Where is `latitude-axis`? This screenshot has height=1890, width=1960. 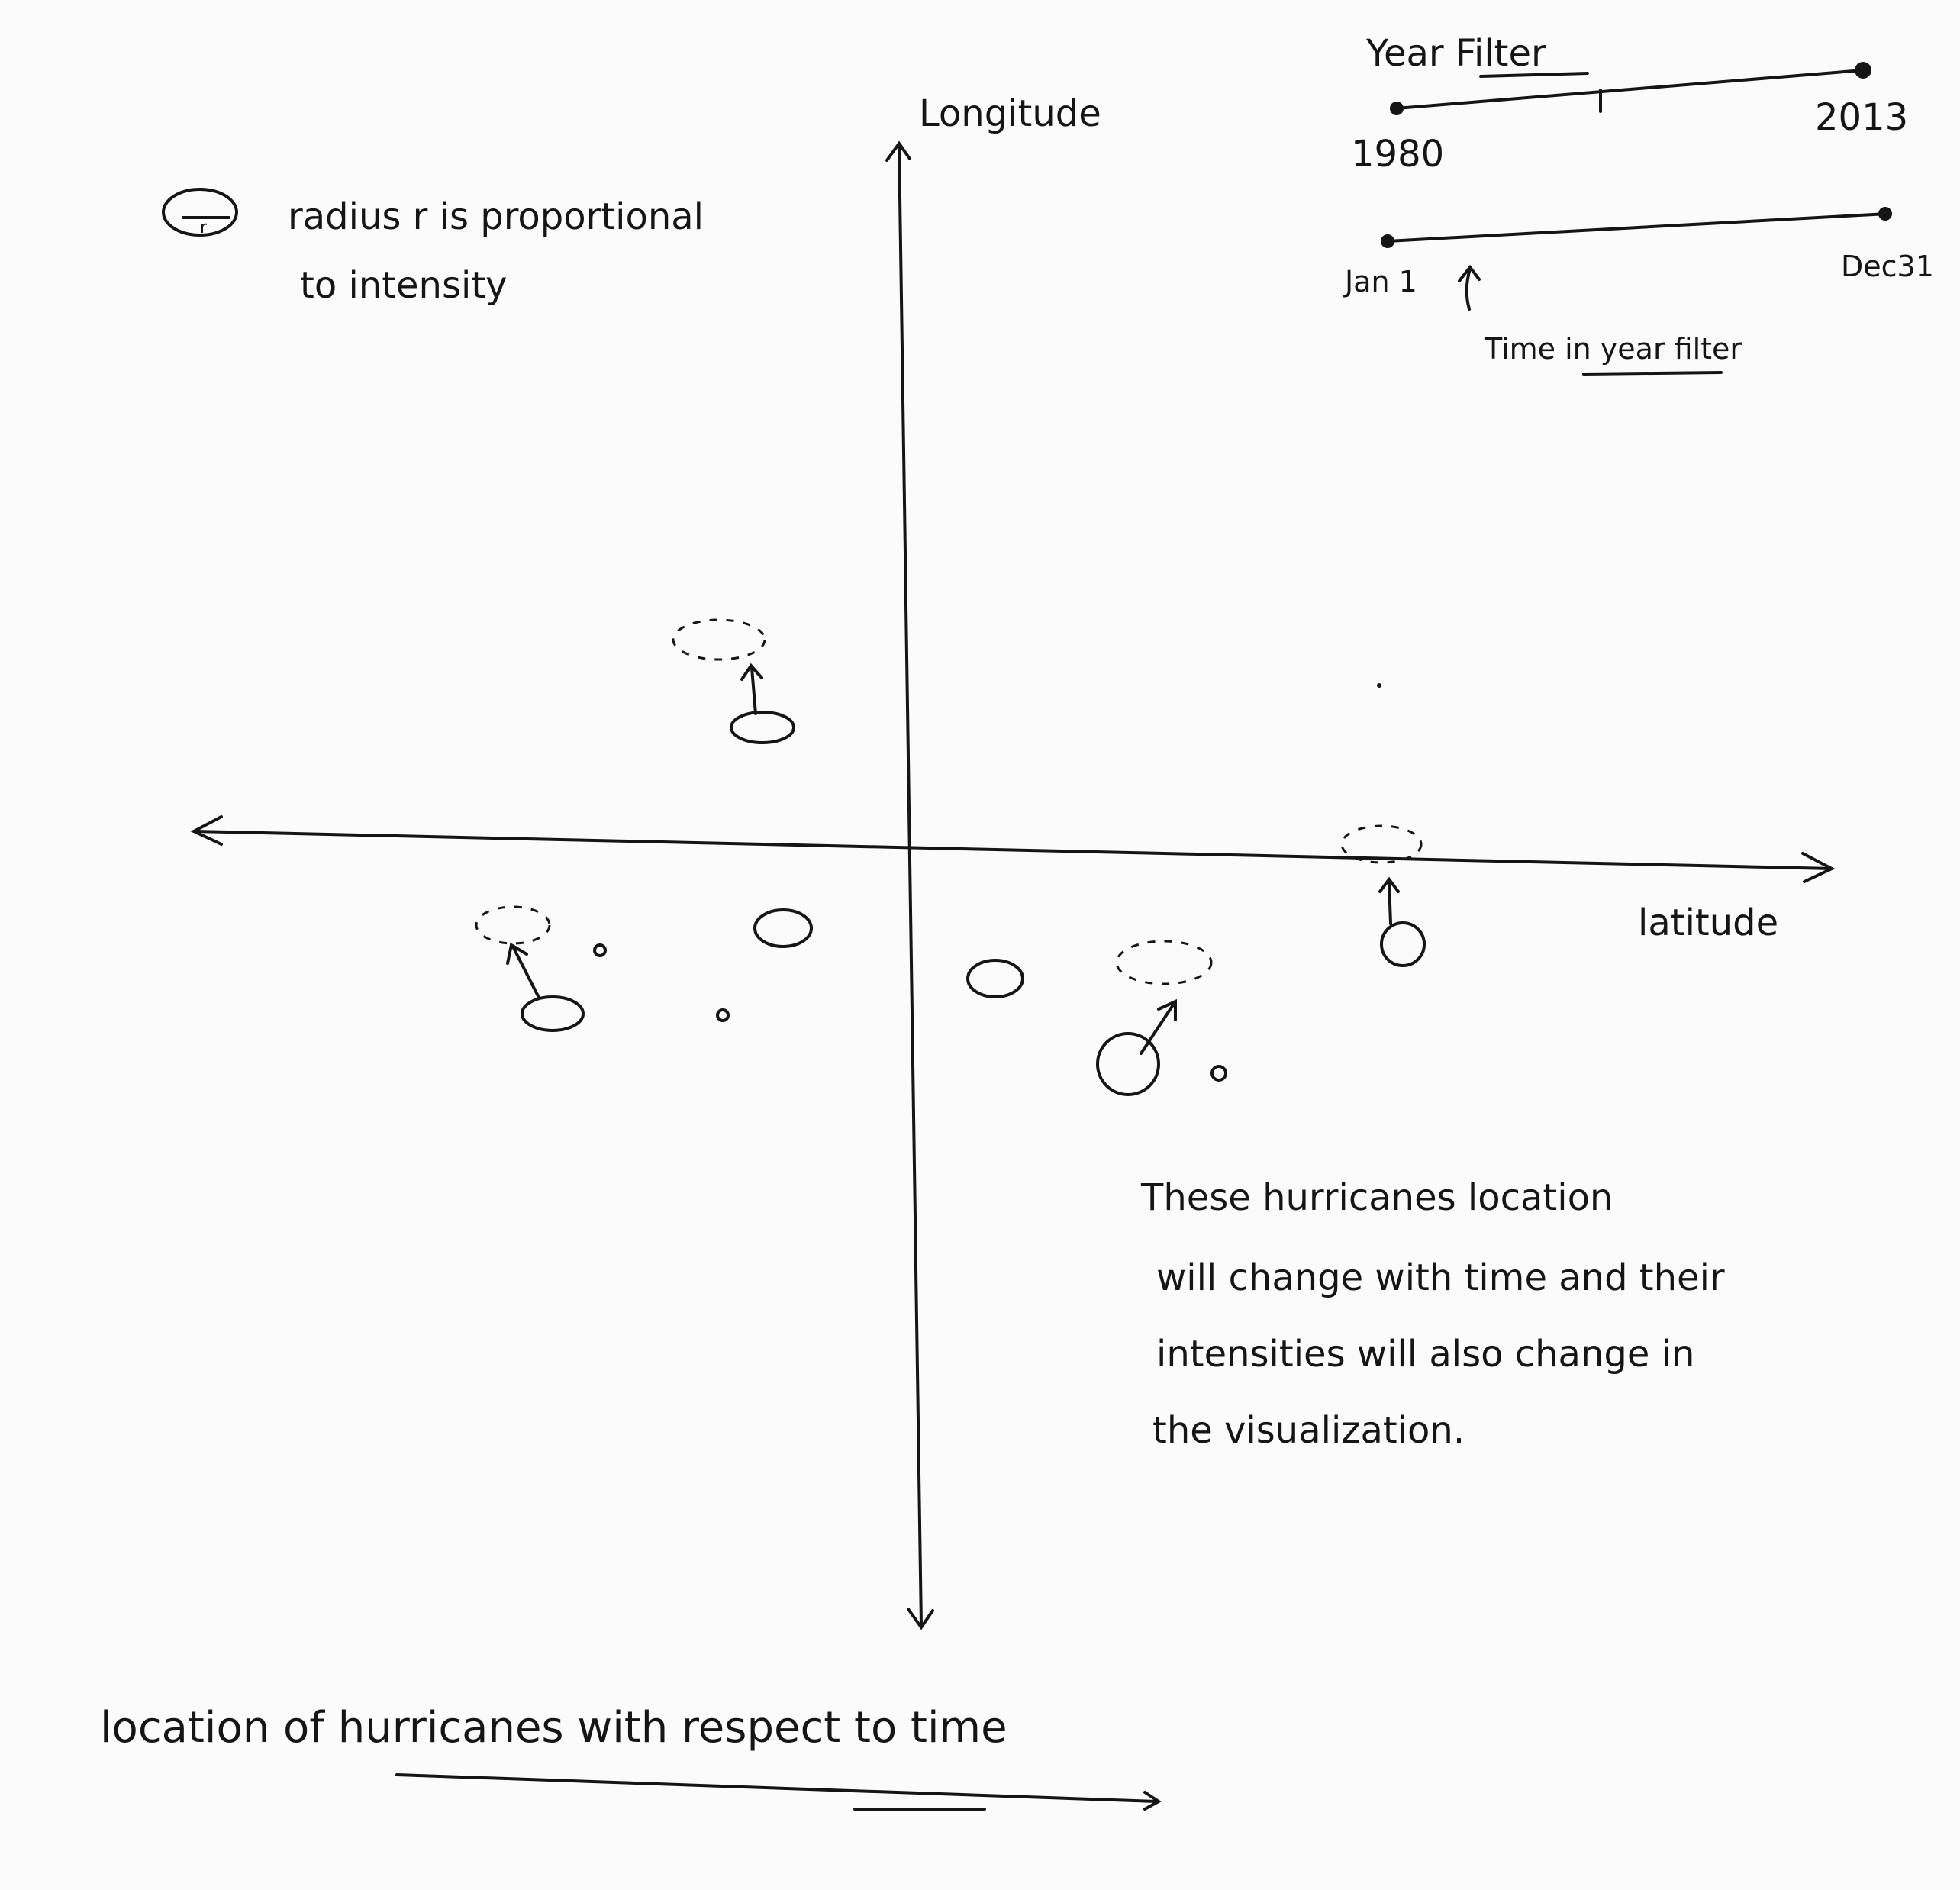 latitude-axis is located at coordinates (1012, 850).